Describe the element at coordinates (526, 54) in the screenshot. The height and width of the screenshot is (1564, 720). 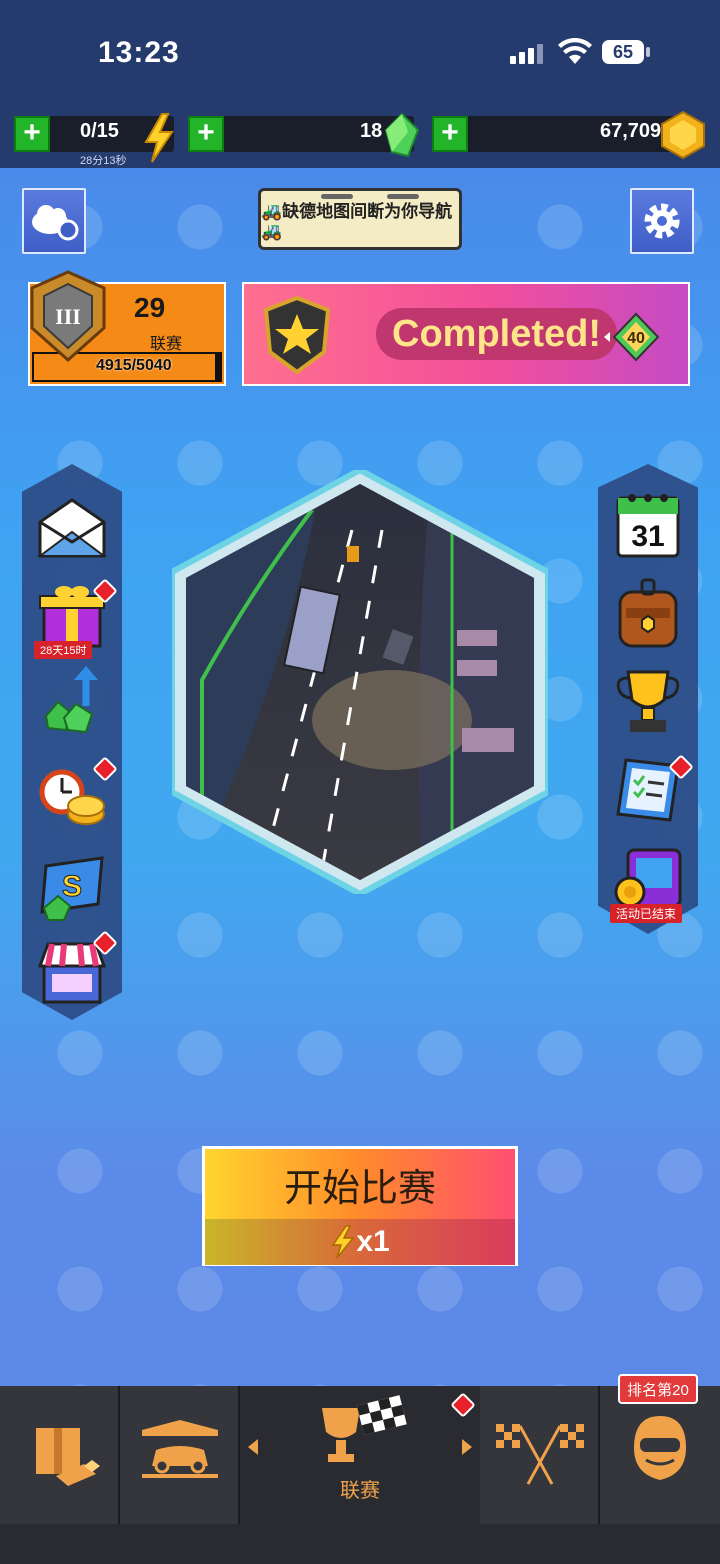
I see `signal-icon` at that location.